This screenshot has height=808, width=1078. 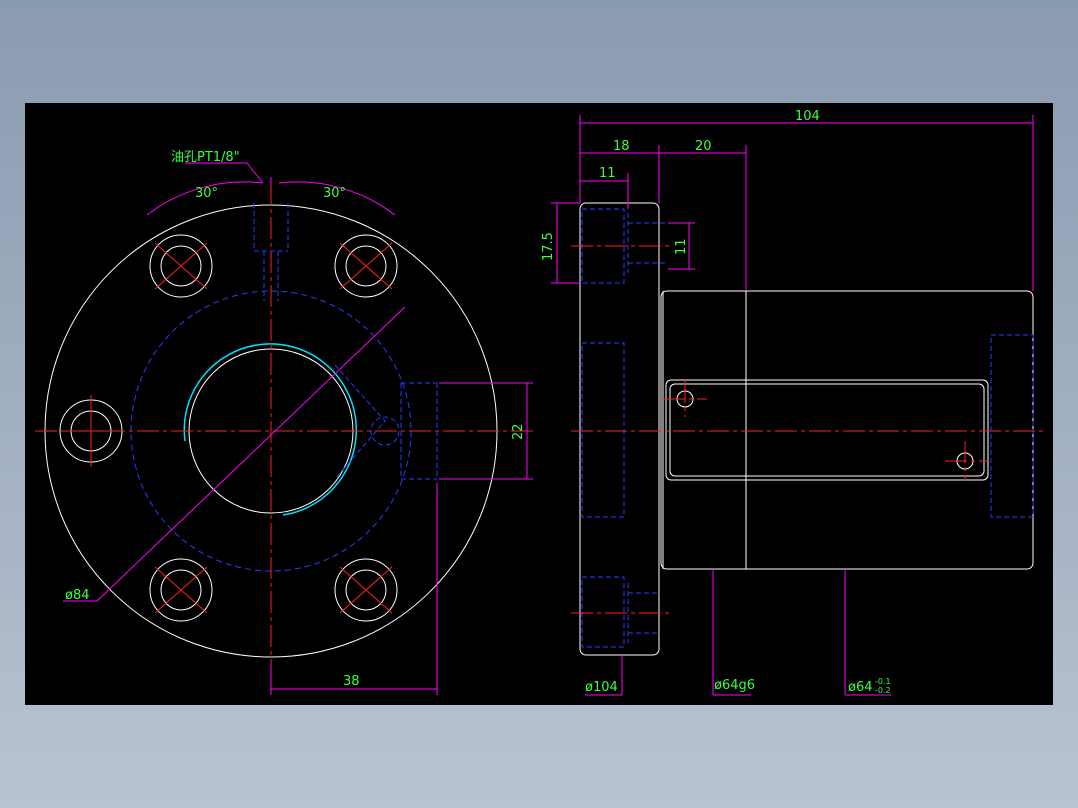 What do you see at coordinates (205, 157) in the screenshot?
I see `oil-hole-label: 油孔PT1/8"` at bounding box center [205, 157].